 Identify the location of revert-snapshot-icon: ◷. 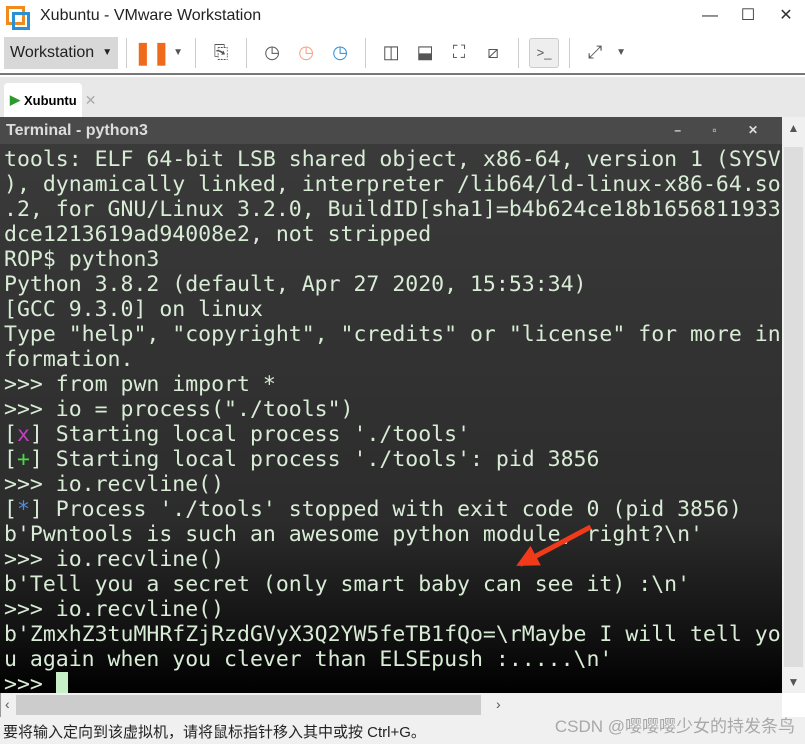
(306, 53).